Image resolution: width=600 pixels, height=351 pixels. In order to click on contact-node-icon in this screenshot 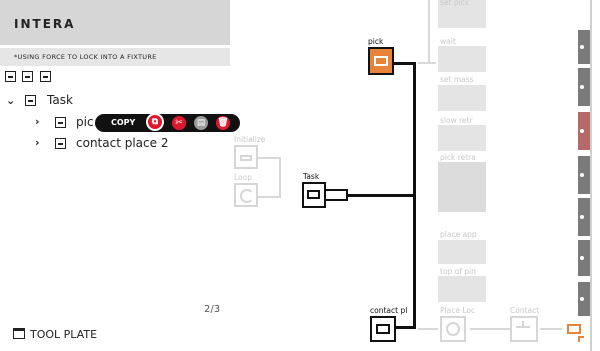, I will do `click(60, 143)`.